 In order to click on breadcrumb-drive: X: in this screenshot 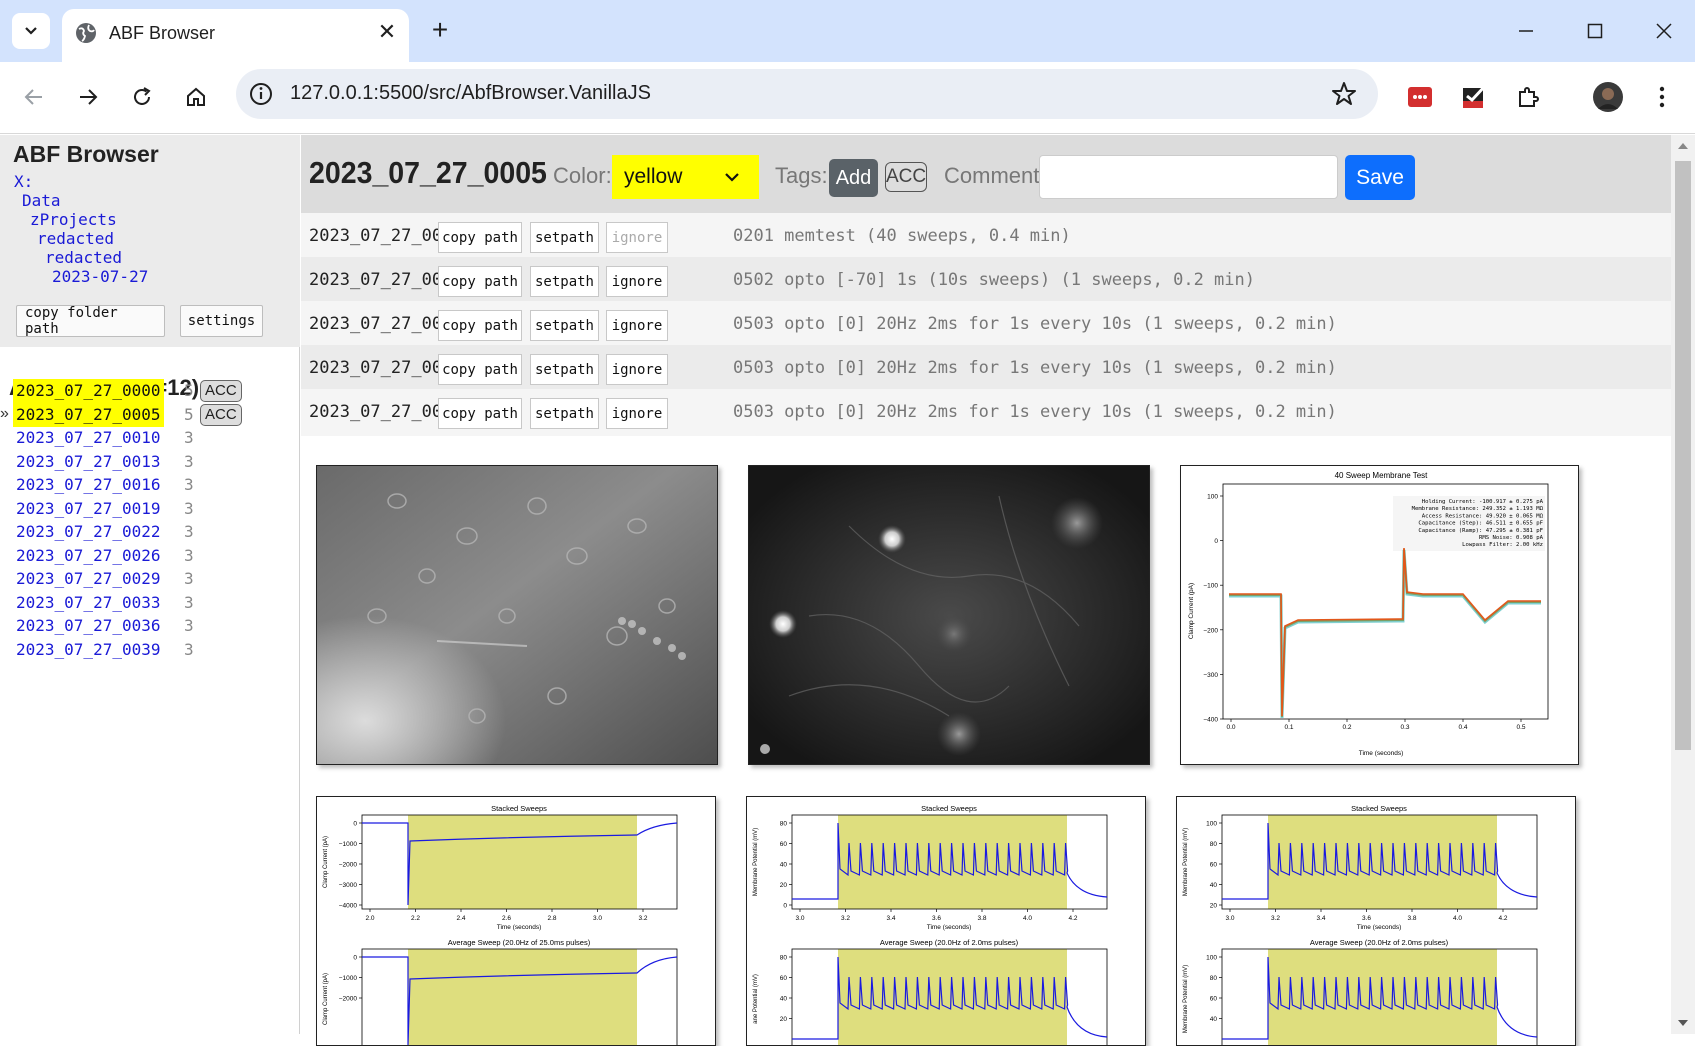, I will do `click(23, 181)`.